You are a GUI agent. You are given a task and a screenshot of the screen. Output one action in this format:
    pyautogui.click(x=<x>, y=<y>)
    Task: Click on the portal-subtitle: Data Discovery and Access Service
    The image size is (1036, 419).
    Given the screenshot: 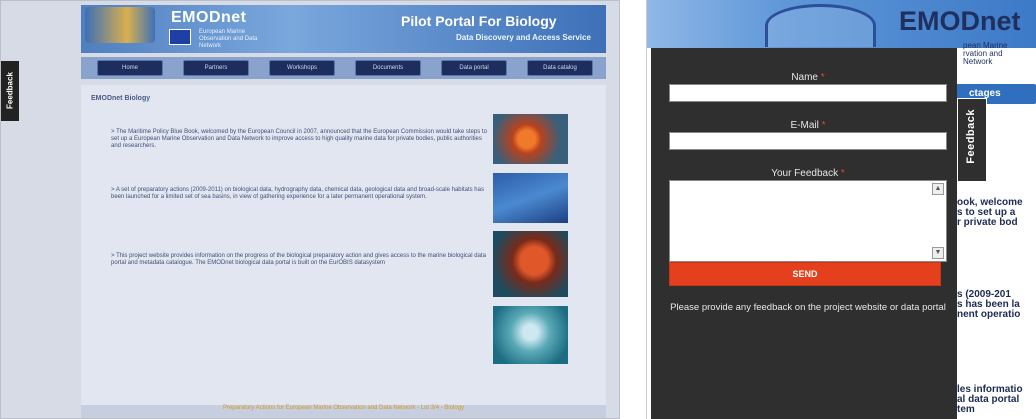 What is the action you would take?
    pyautogui.click(x=523, y=37)
    